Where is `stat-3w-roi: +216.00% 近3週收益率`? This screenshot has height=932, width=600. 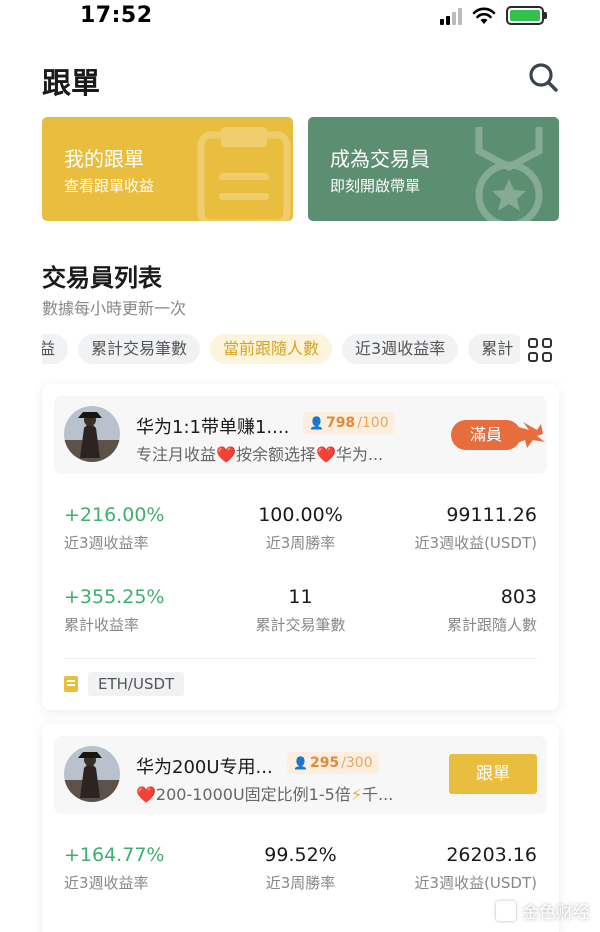 stat-3w-roi: +216.00% 近3週收益率 is located at coordinates (114, 528).